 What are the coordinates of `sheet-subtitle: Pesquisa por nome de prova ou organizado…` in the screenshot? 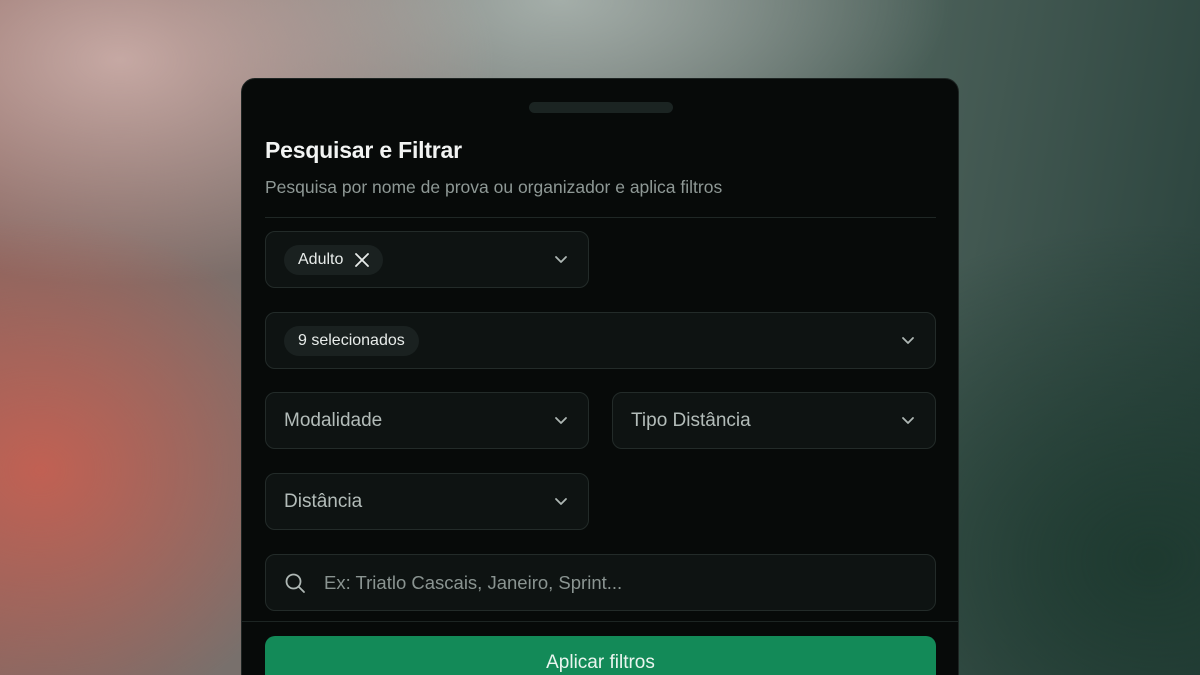 It's located at (494, 187).